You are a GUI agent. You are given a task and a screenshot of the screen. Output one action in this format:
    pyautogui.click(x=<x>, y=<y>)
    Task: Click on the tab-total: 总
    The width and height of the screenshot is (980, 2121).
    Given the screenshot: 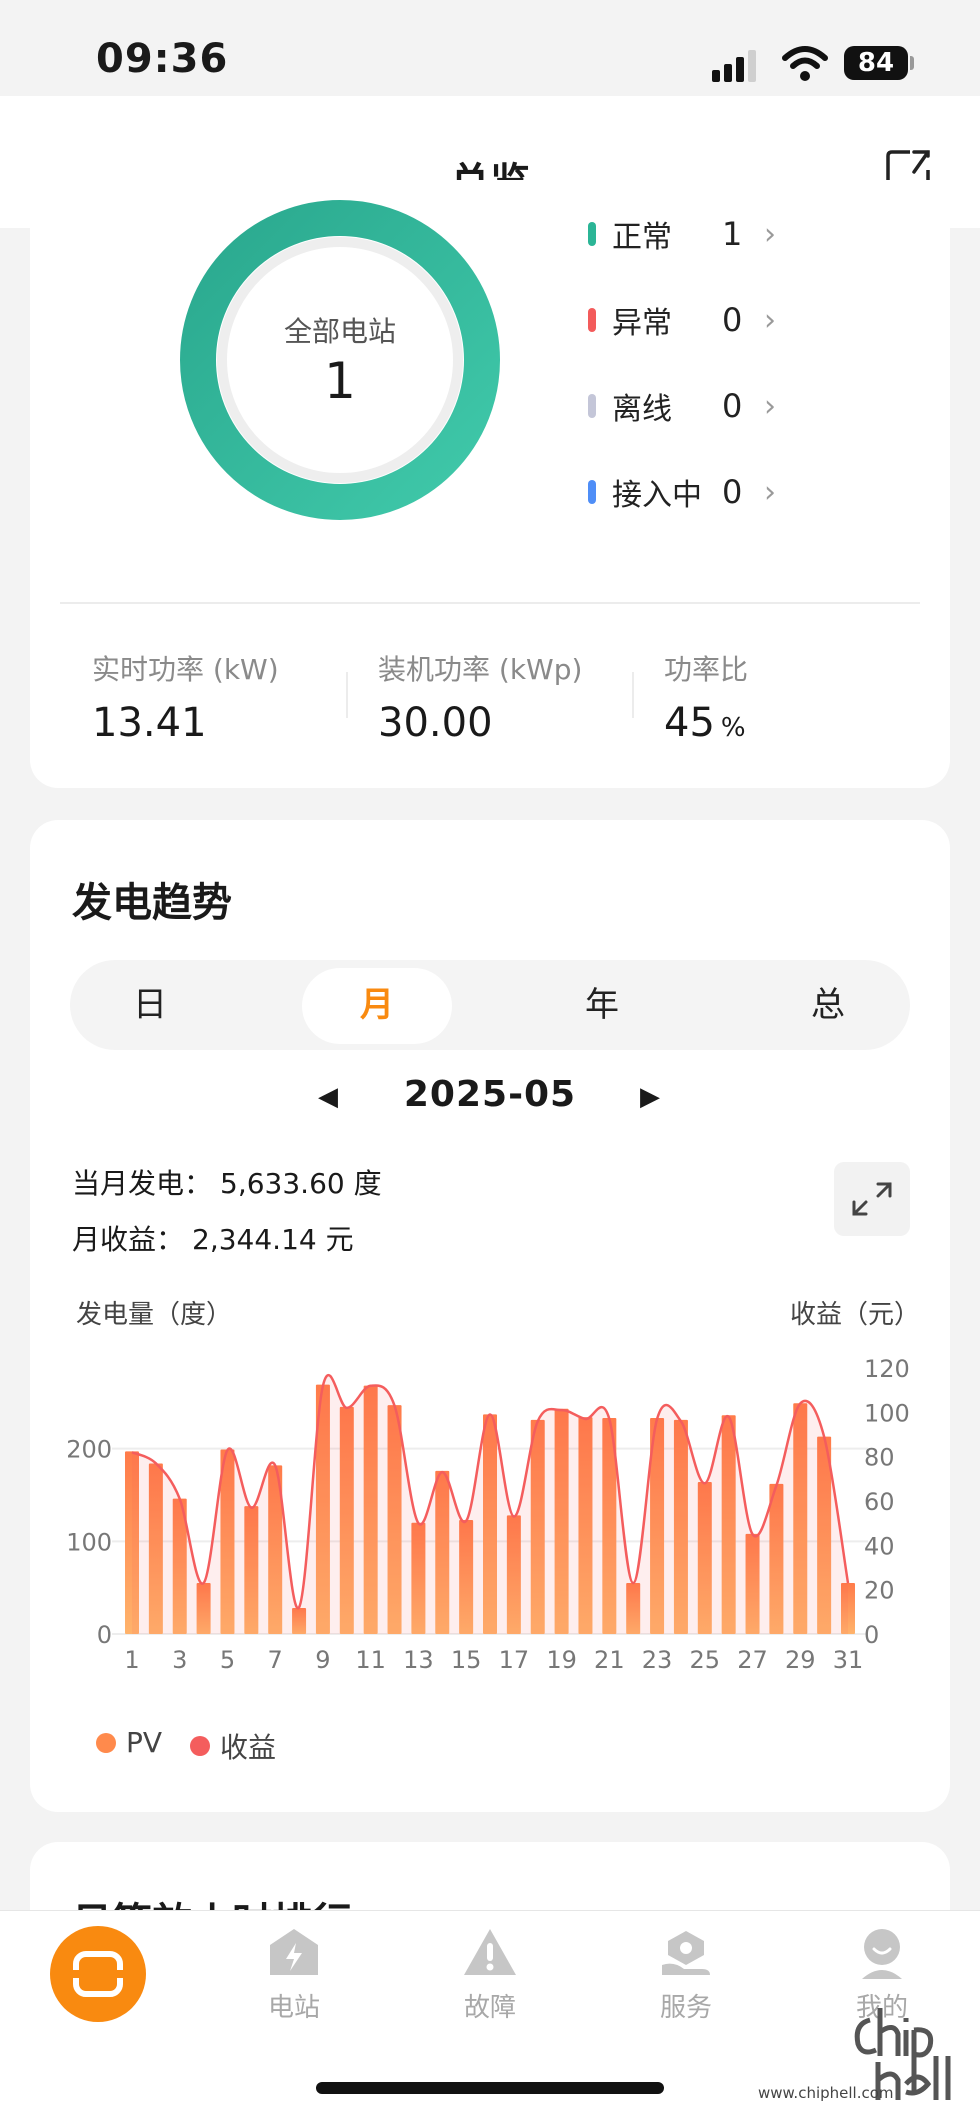 What is the action you would take?
    pyautogui.click(x=828, y=1005)
    